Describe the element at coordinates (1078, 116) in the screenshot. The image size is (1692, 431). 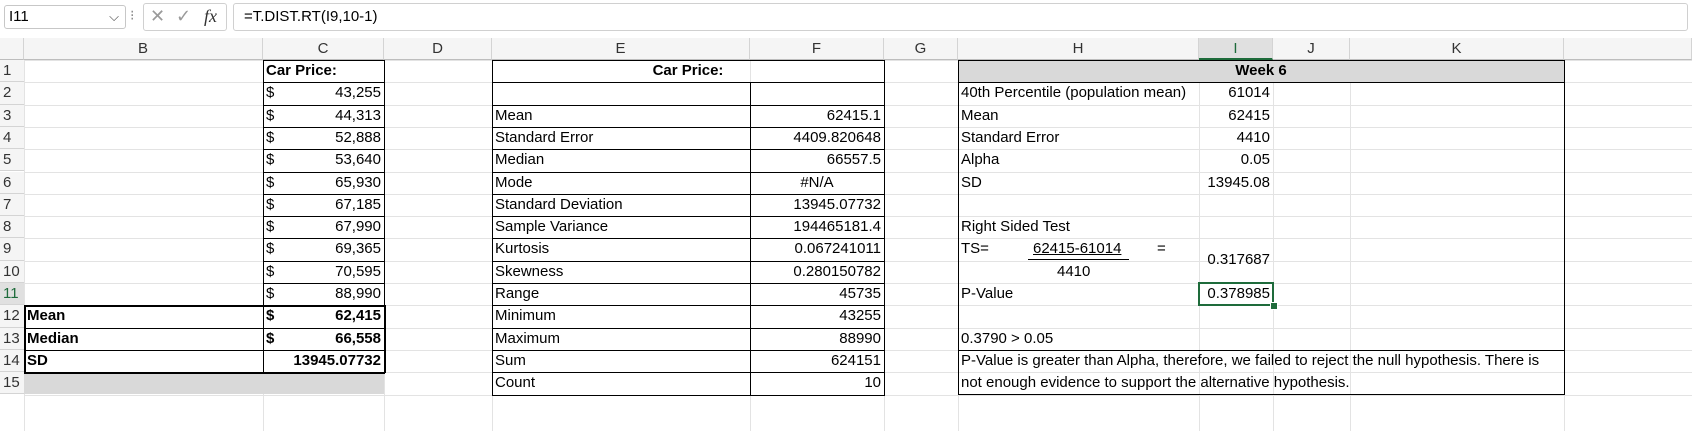
I see `week6-label: Mean` at that location.